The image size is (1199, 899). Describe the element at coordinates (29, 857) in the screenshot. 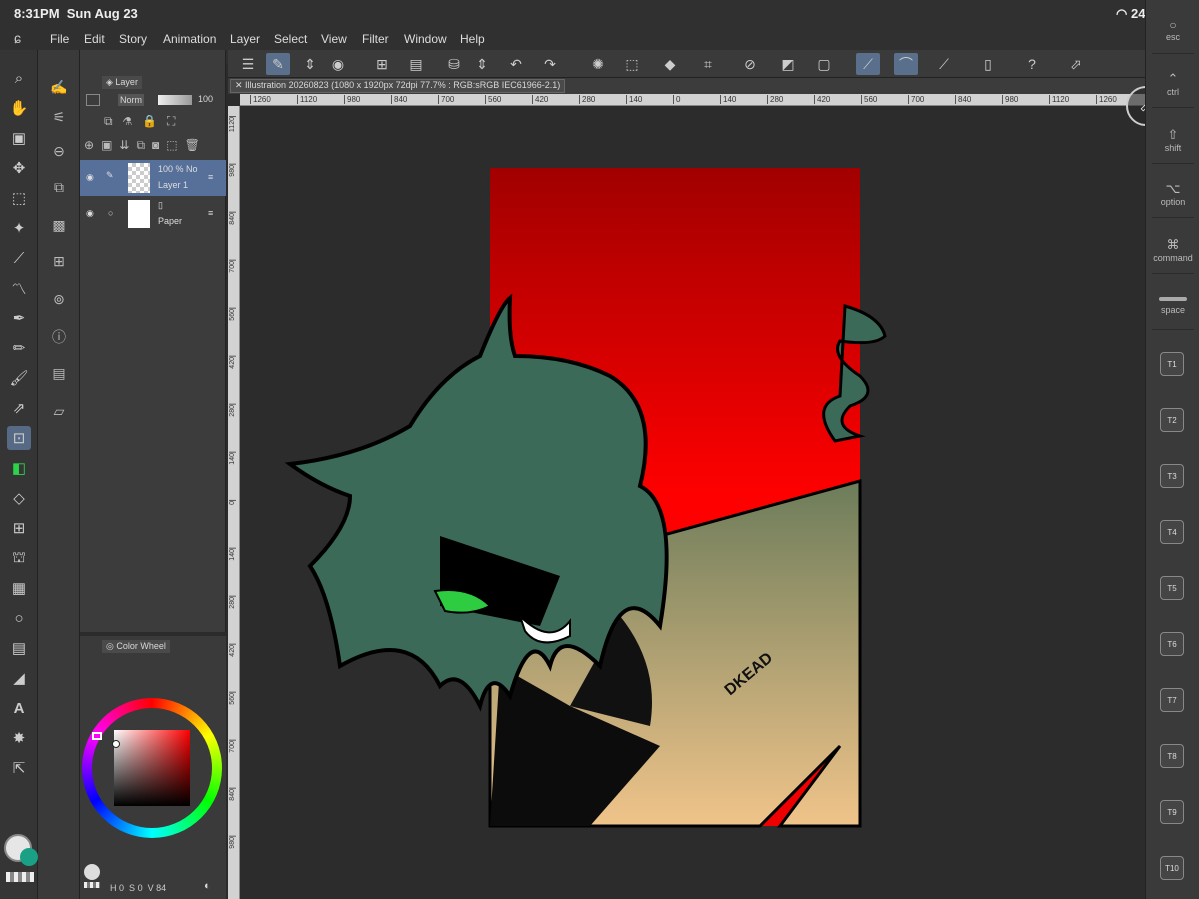

I see `sub-color-swatch` at that location.